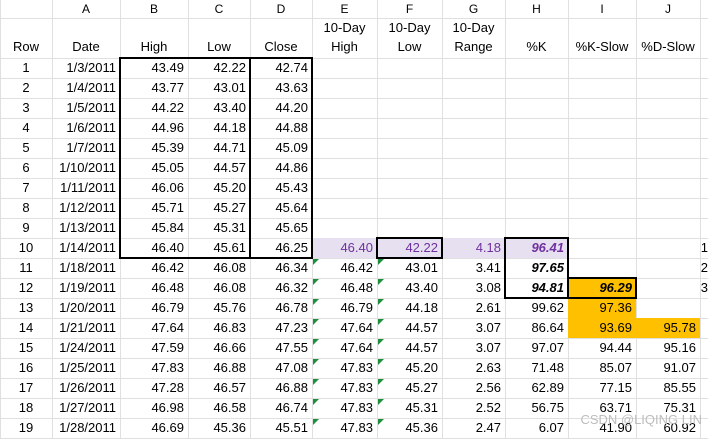  What do you see at coordinates (86, 408) in the screenshot?
I see `date-cell: 1/27/2011` at bounding box center [86, 408].